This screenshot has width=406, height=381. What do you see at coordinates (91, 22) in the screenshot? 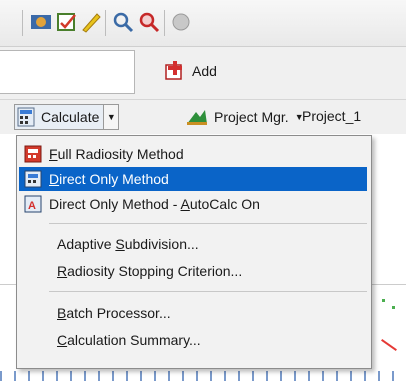
I see `pencil-icon` at bounding box center [91, 22].